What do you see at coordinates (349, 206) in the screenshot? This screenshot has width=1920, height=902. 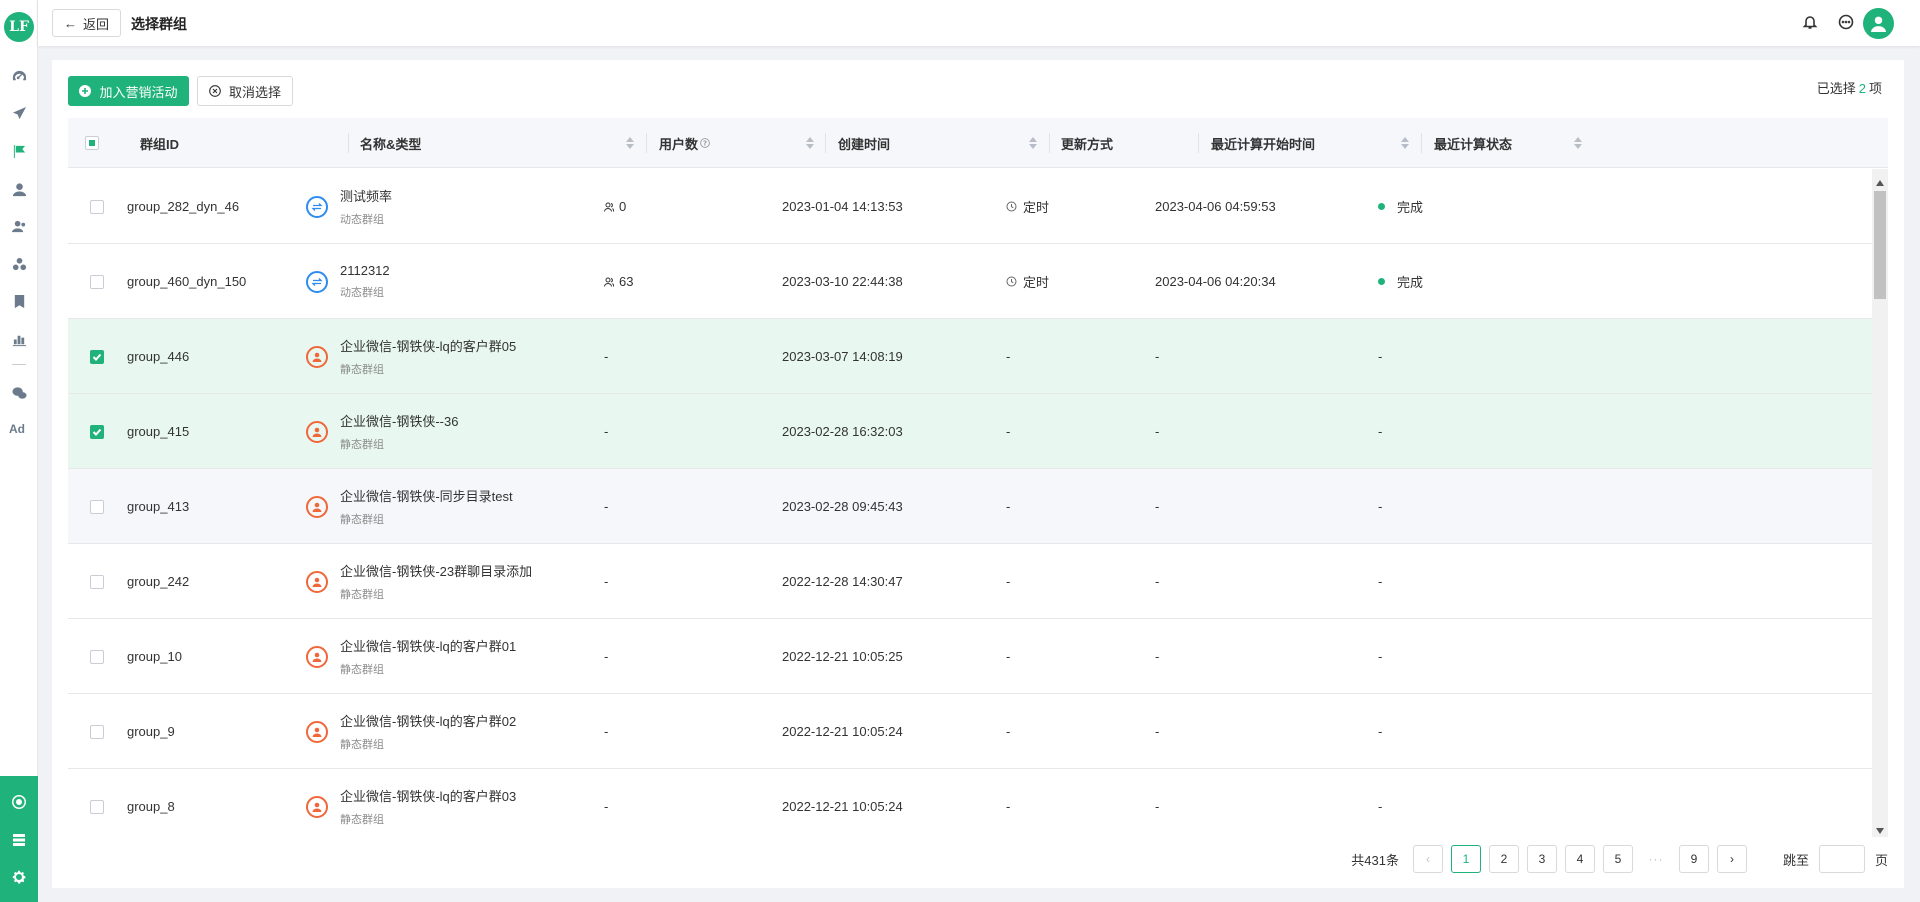 I see `group-name-cell: 测试频率 动态群组` at bounding box center [349, 206].